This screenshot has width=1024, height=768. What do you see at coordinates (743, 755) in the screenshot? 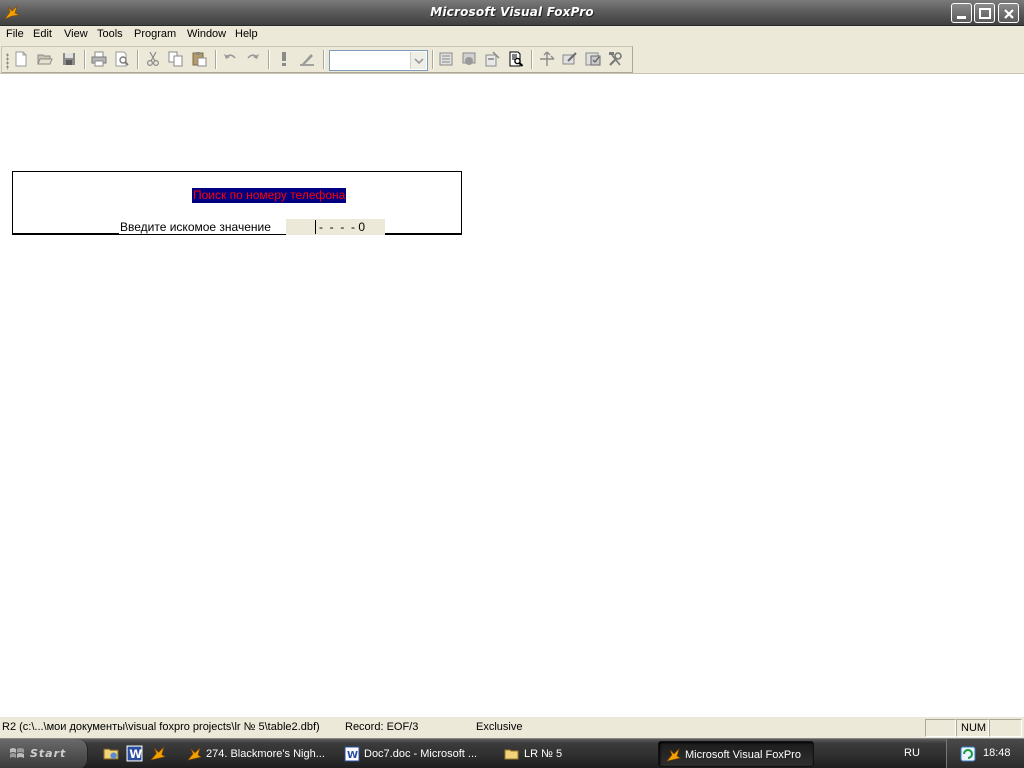
I see `task-label: Microsoft Visual FoxPro` at bounding box center [743, 755].